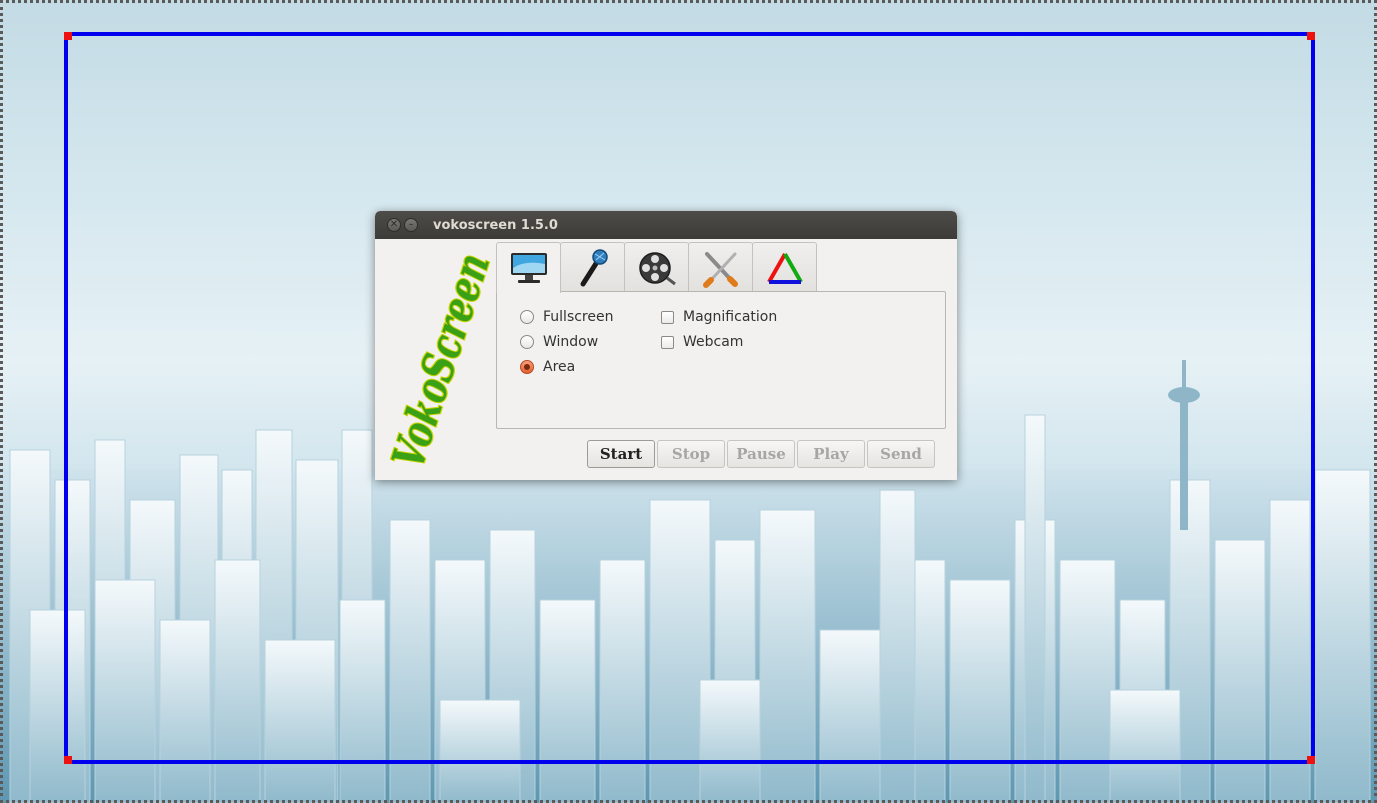 This screenshot has width=1377, height=803. Describe the element at coordinates (527, 317) in the screenshot. I see `fullscreen-radio` at that location.